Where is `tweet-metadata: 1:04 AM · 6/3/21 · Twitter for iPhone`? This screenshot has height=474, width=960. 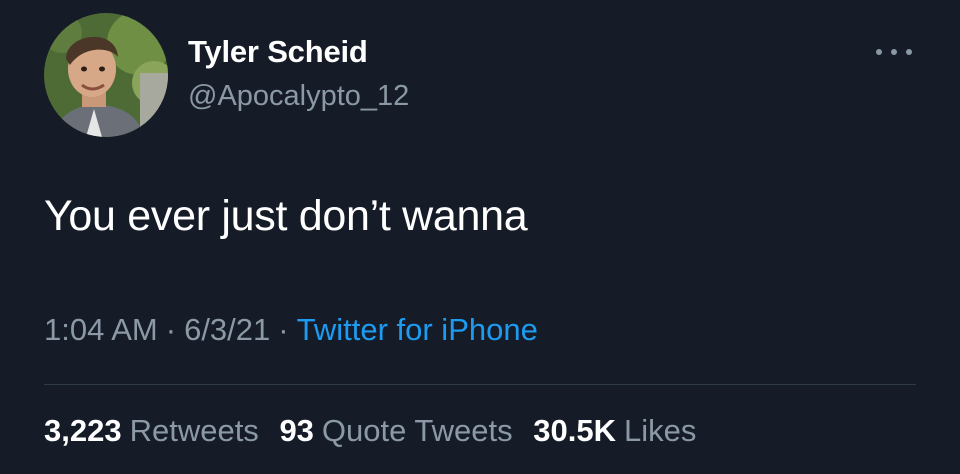
tweet-metadata: 1:04 AM · 6/3/21 · Twitter for iPhone is located at coordinates (291, 330).